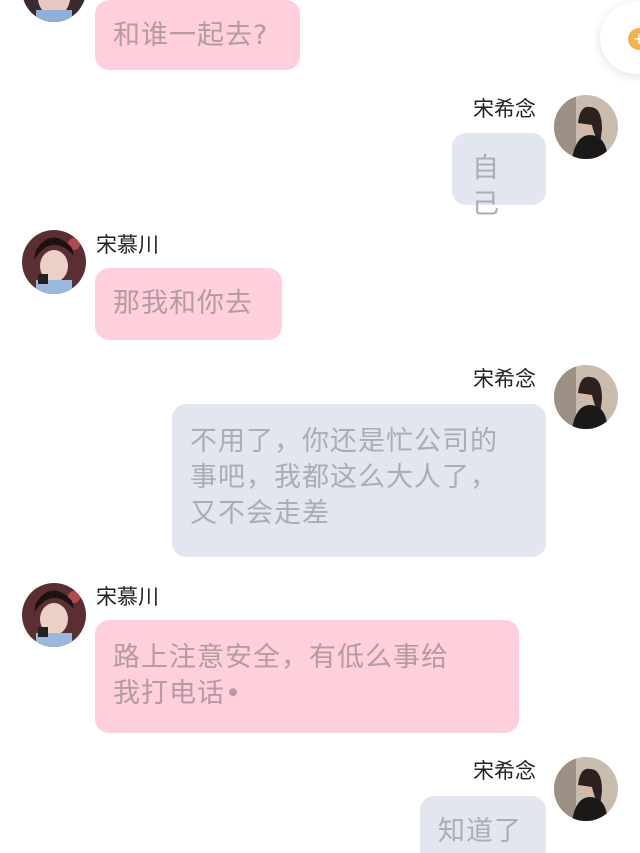 The width and height of the screenshot is (640, 853). What do you see at coordinates (307, 676) in the screenshot?
I see `message-bubble: 路上注意安全，有低么事给 我打电话•` at bounding box center [307, 676].